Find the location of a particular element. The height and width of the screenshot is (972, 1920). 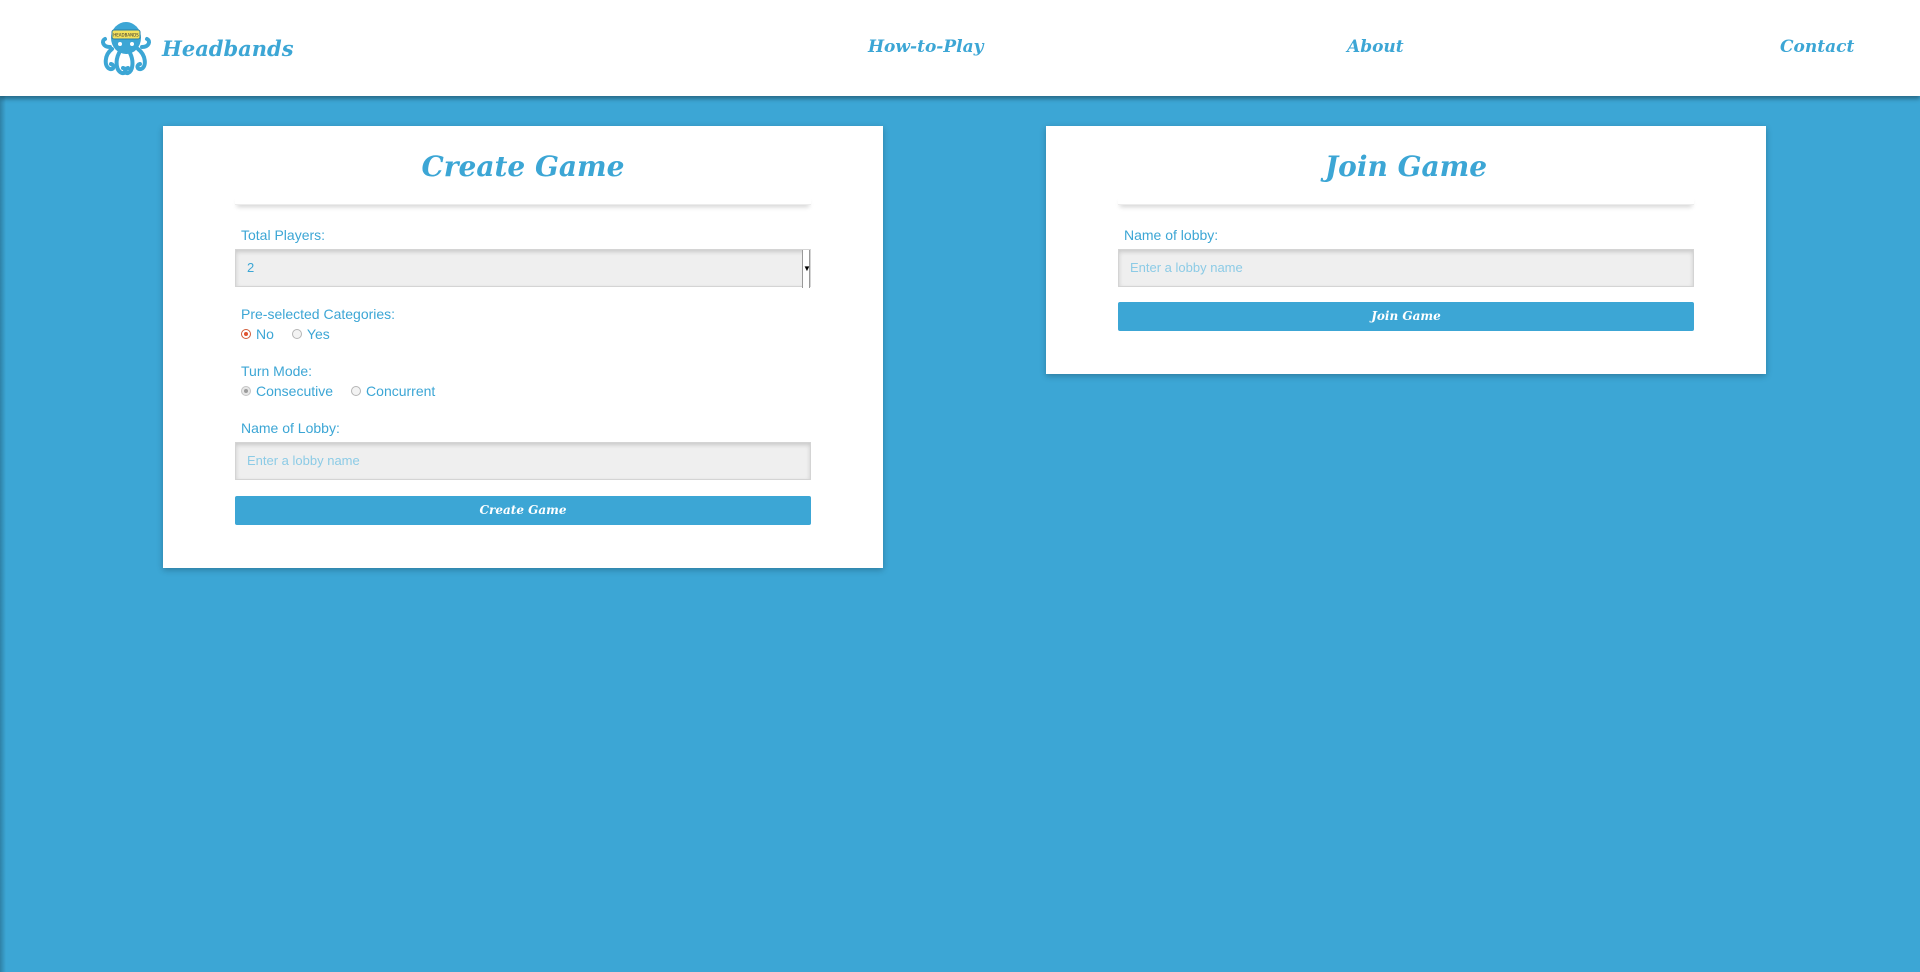

categories-radio-group: No Yes is located at coordinates (294, 334).